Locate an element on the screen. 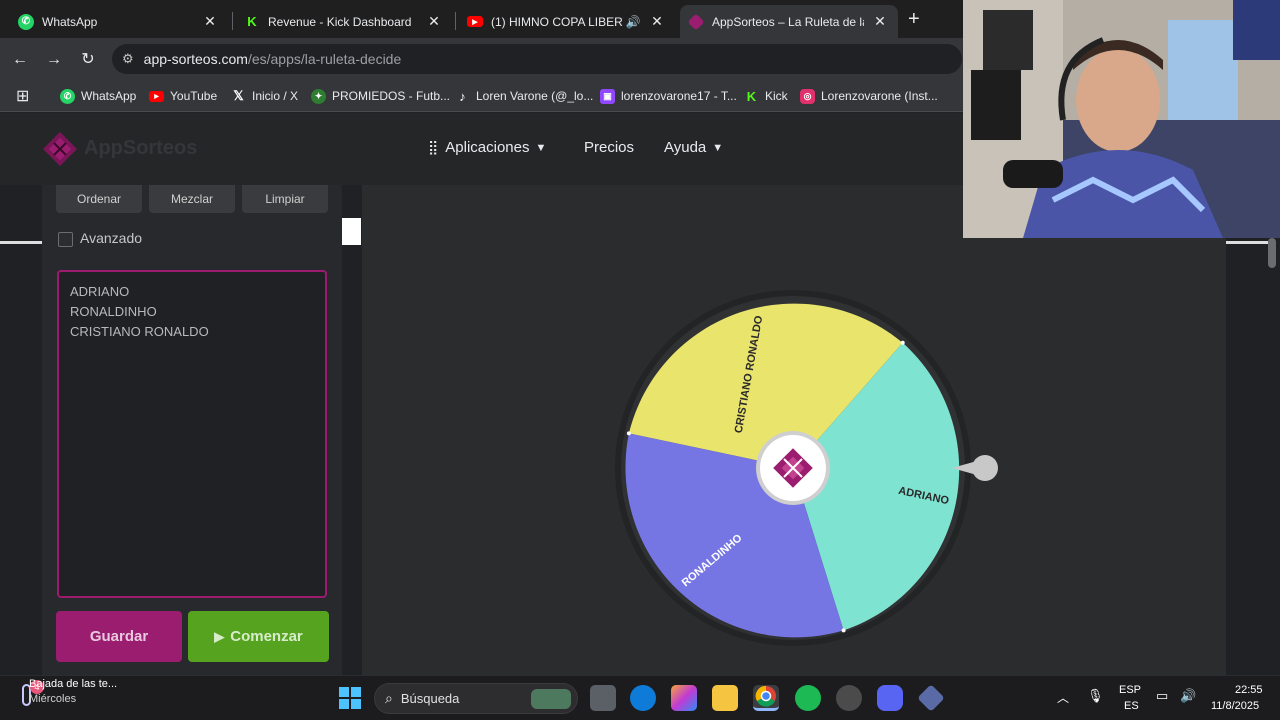 The width and height of the screenshot is (1280, 720). tab-title: WhatsApp is located at coordinates (70, 21).